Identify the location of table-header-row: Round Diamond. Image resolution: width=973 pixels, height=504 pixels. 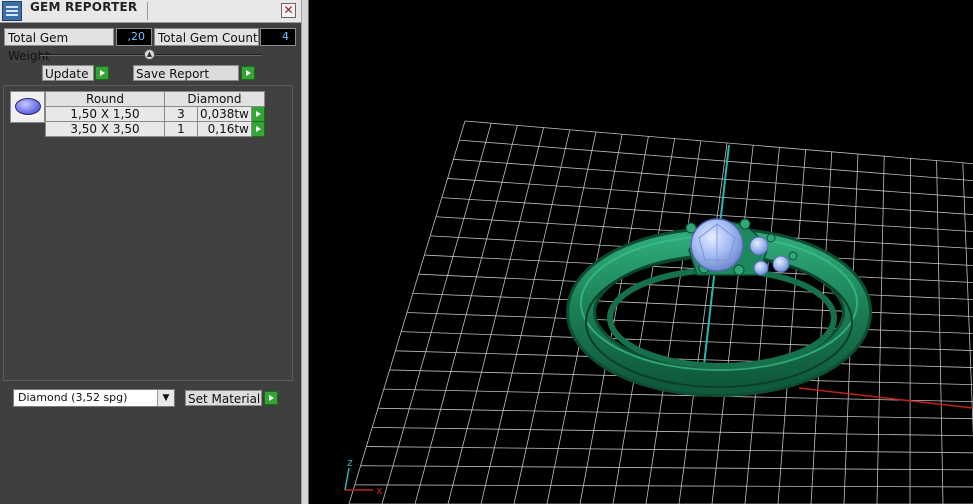
(155, 99).